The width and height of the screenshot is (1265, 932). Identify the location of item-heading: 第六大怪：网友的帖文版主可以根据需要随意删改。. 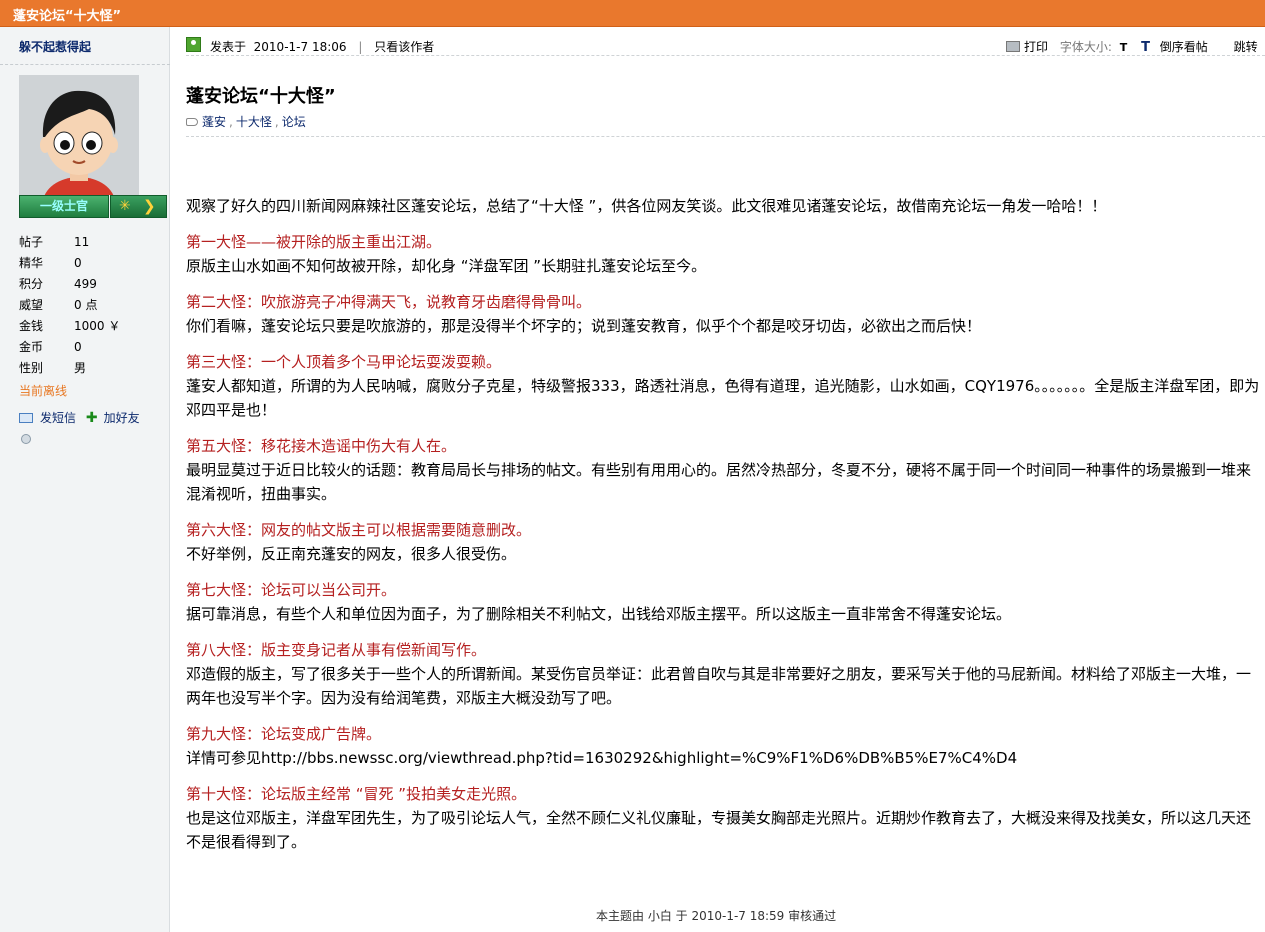
(359, 530).